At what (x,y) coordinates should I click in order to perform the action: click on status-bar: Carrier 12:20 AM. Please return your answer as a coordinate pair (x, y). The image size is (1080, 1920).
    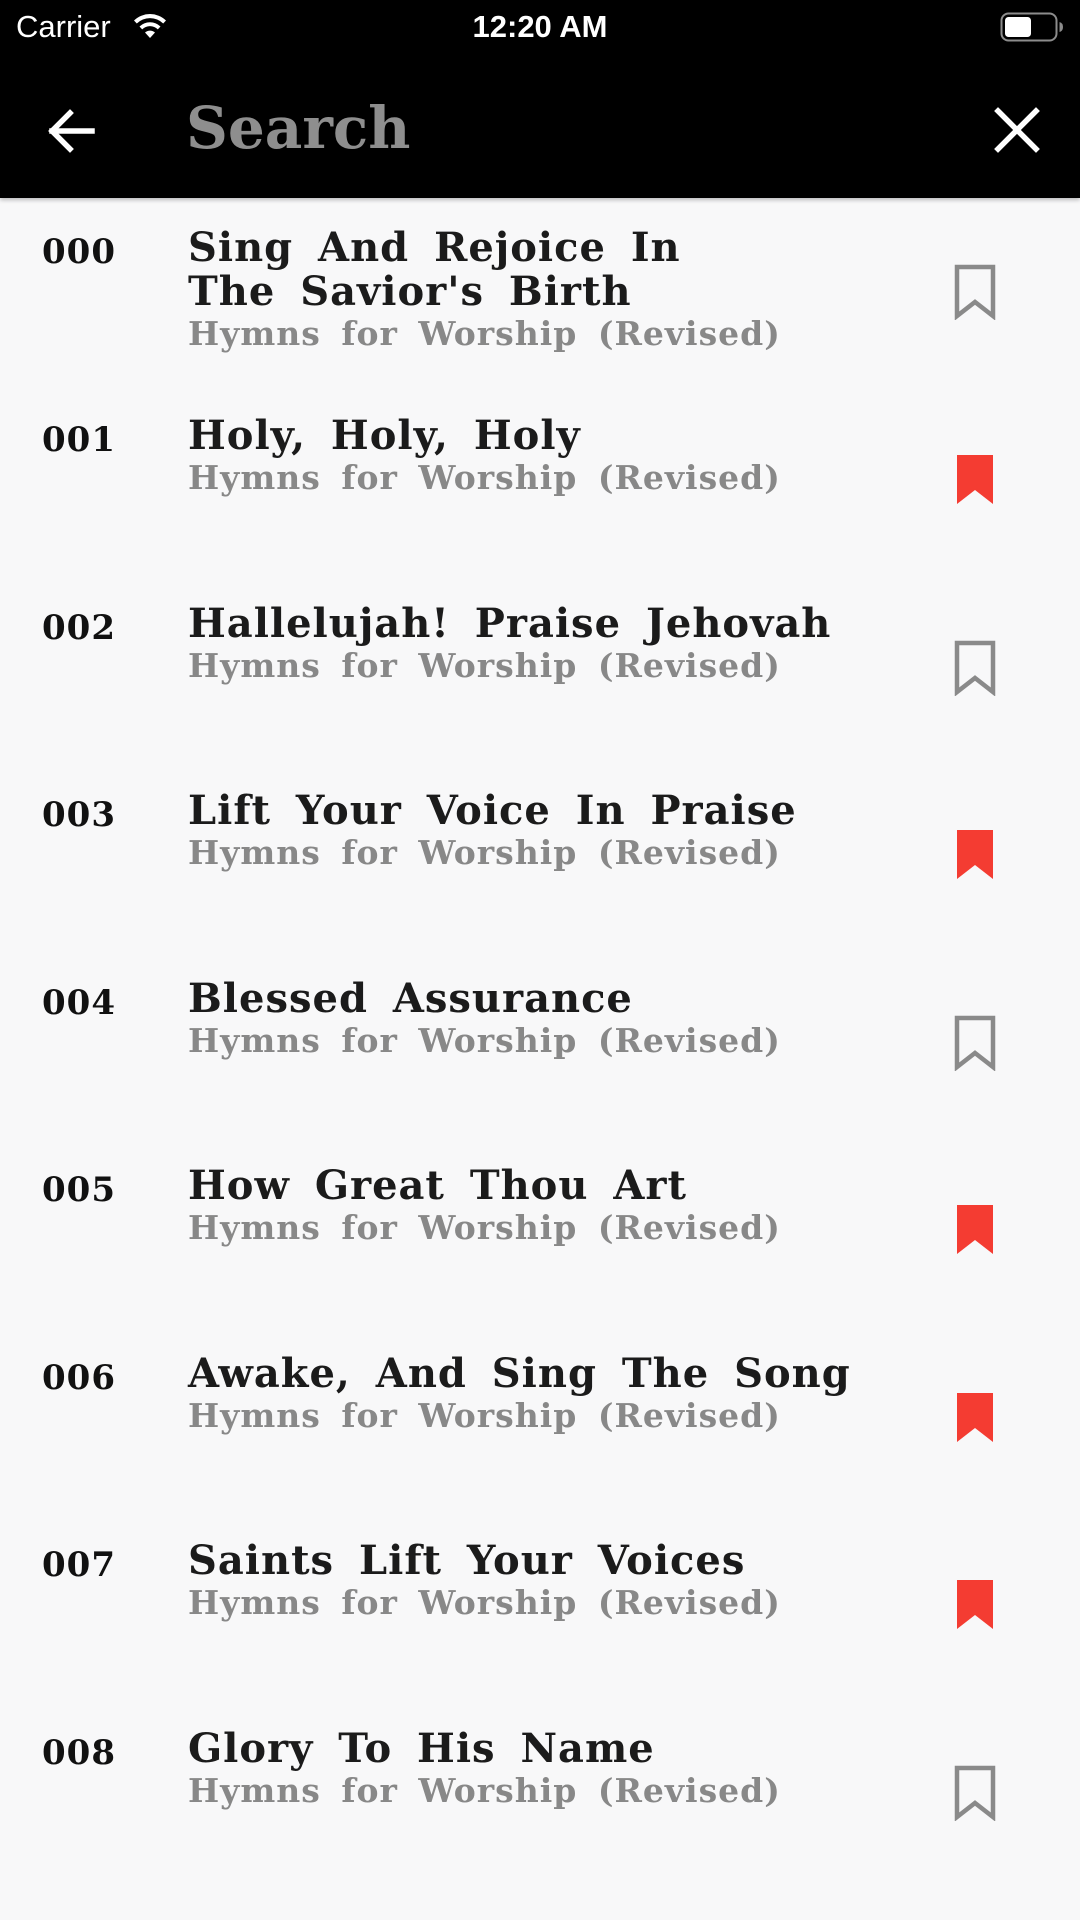
    Looking at the image, I should click on (540, 27).